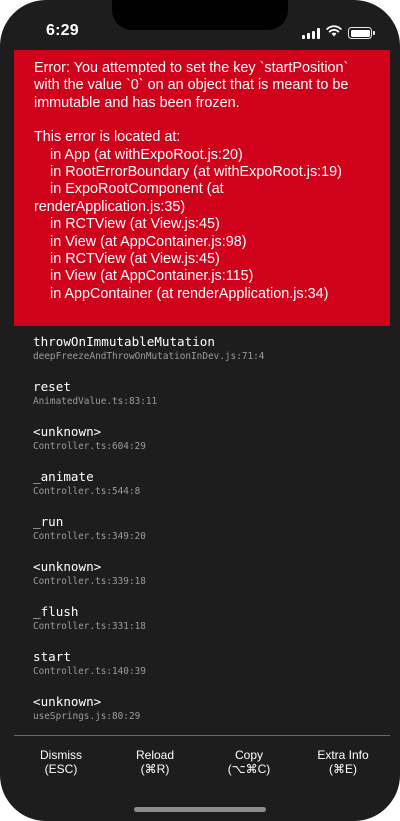 Image resolution: width=400 pixels, height=821 pixels. Describe the element at coordinates (89, 446) in the screenshot. I see `stack-frame-file: Controller.ts:604:29` at that location.